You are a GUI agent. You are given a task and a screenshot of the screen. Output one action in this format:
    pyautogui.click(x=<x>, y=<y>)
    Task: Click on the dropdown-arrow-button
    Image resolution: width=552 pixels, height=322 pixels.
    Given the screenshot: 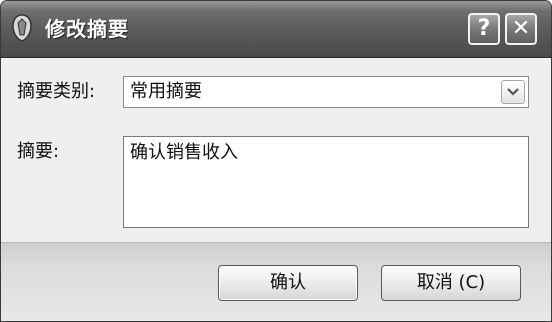 What is the action you would take?
    pyautogui.click(x=513, y=92)
    